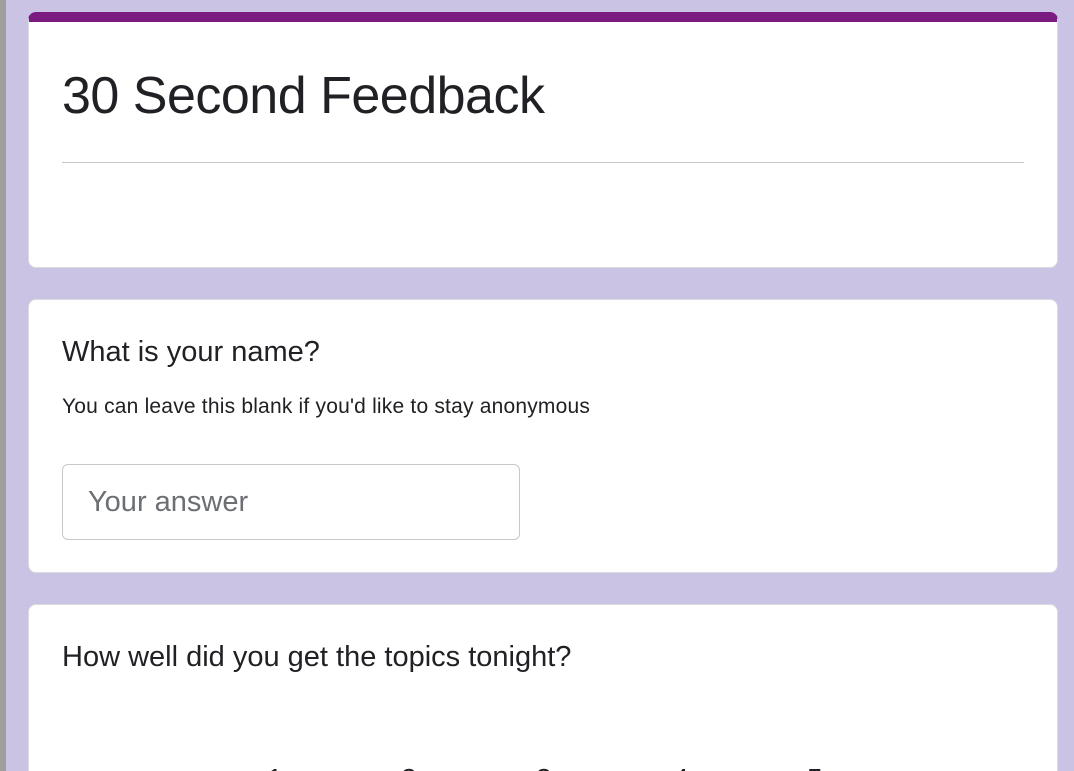  What do you see at coordinates (409, 767) in the screenshot?
I see `scale-label-2: 2` at bounding box center [409, 767].